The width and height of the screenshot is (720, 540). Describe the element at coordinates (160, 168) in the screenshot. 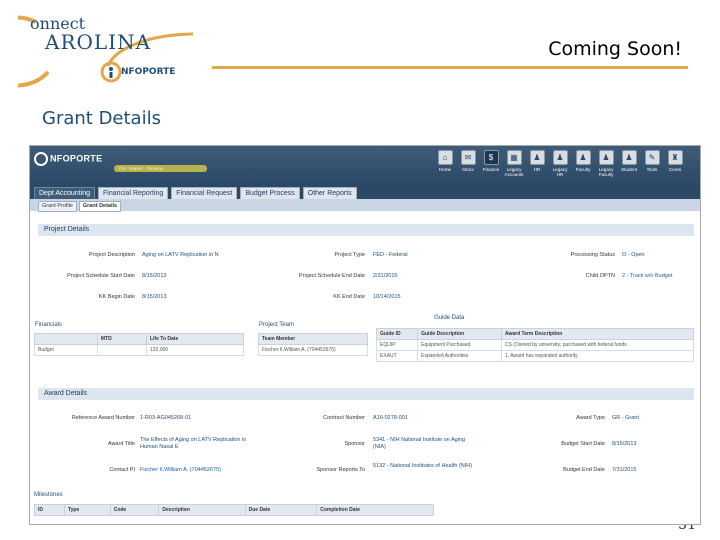

I see `breadcrumb: Fin · Report · Develop` at that location.